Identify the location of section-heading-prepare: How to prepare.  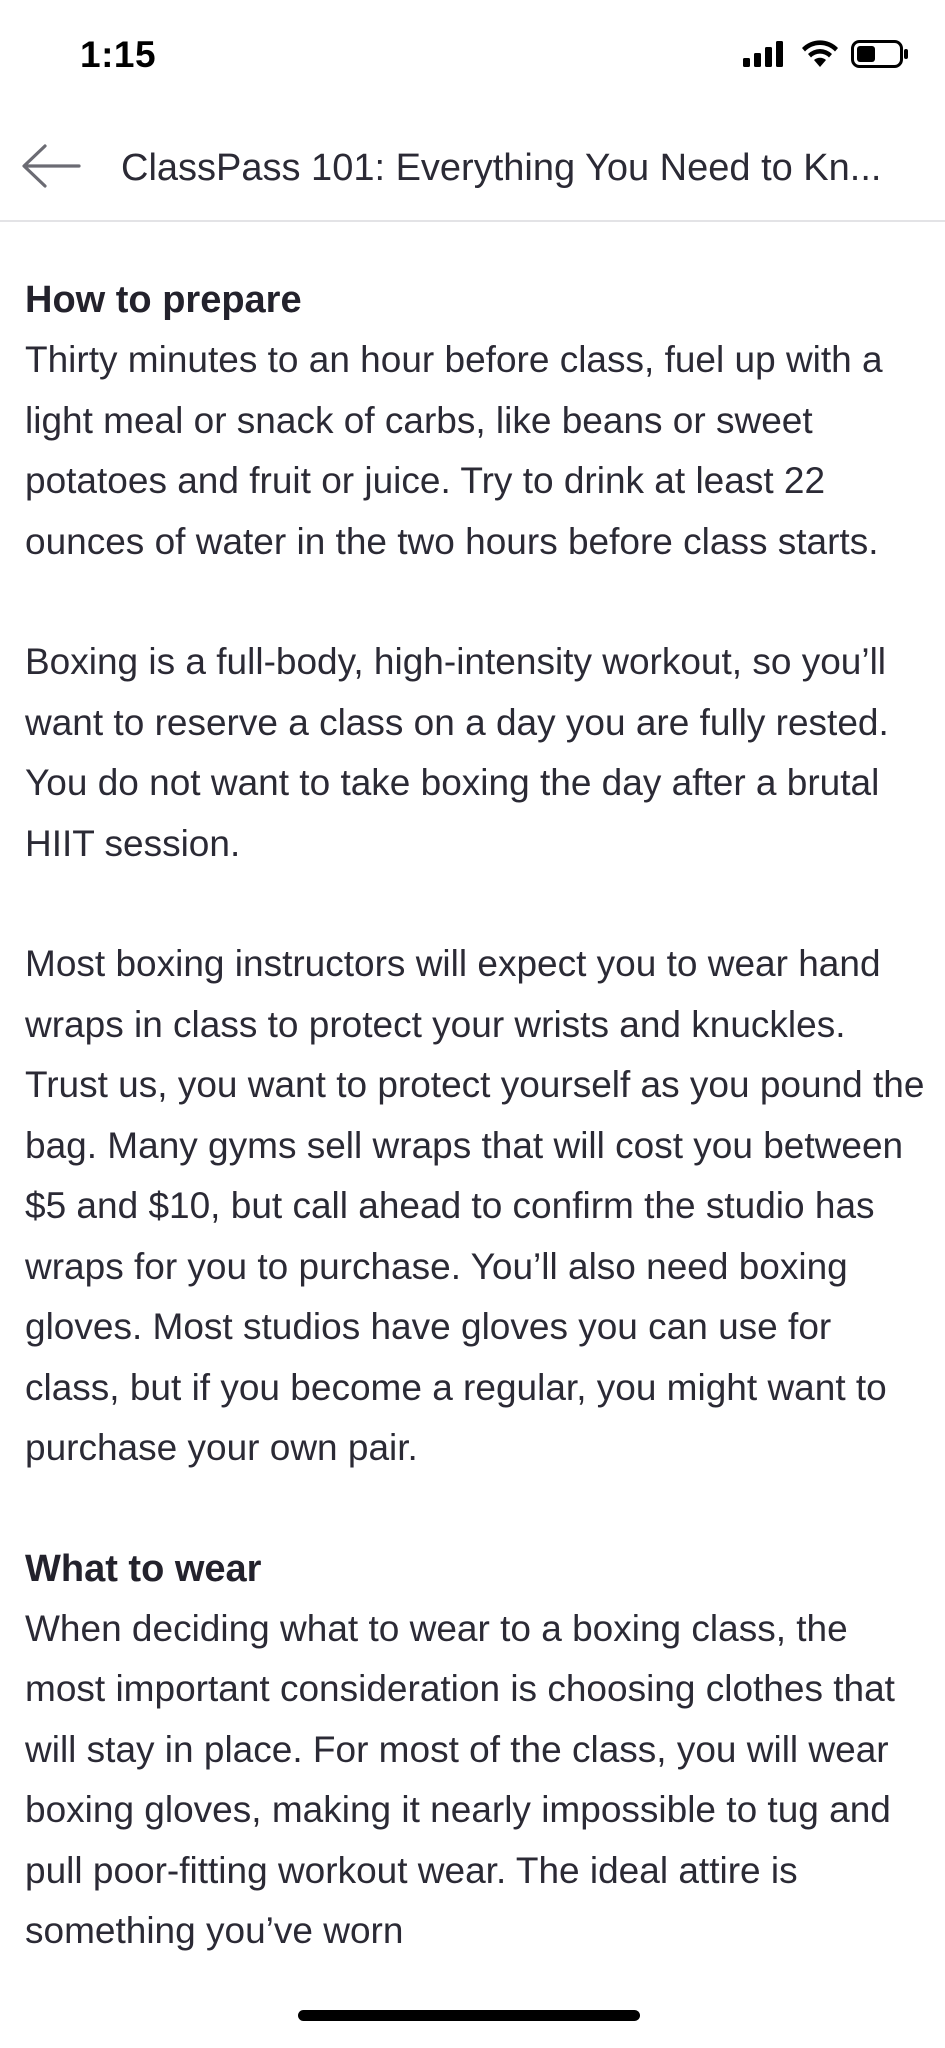
(163, 300).